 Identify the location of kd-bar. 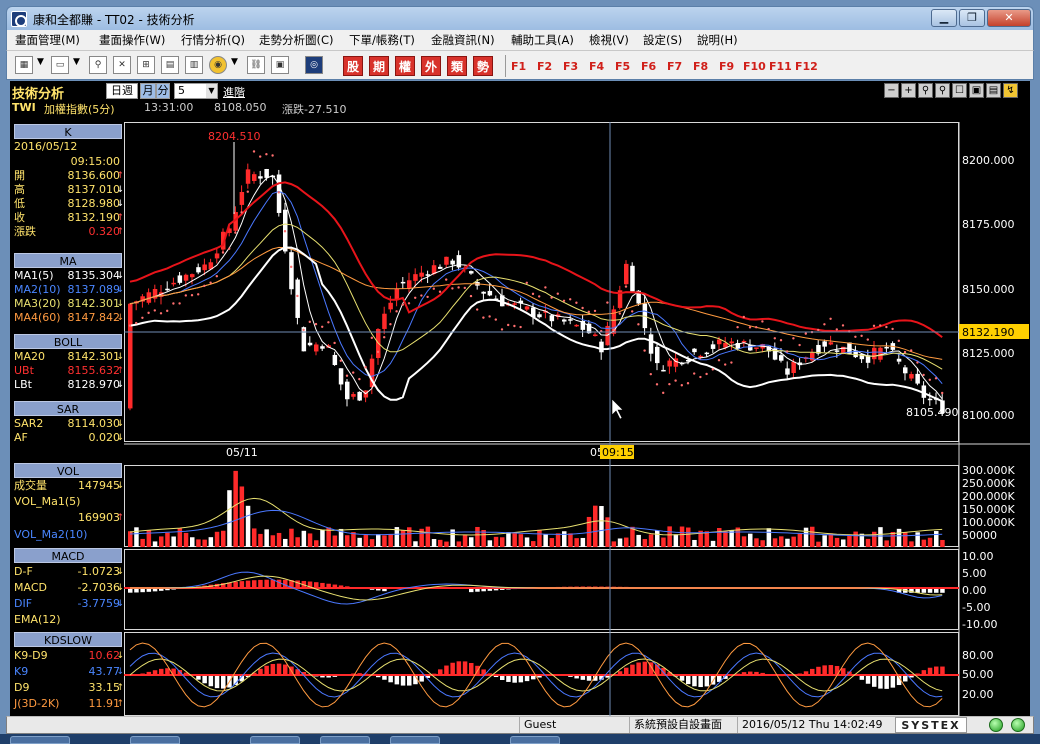
(818, 670).